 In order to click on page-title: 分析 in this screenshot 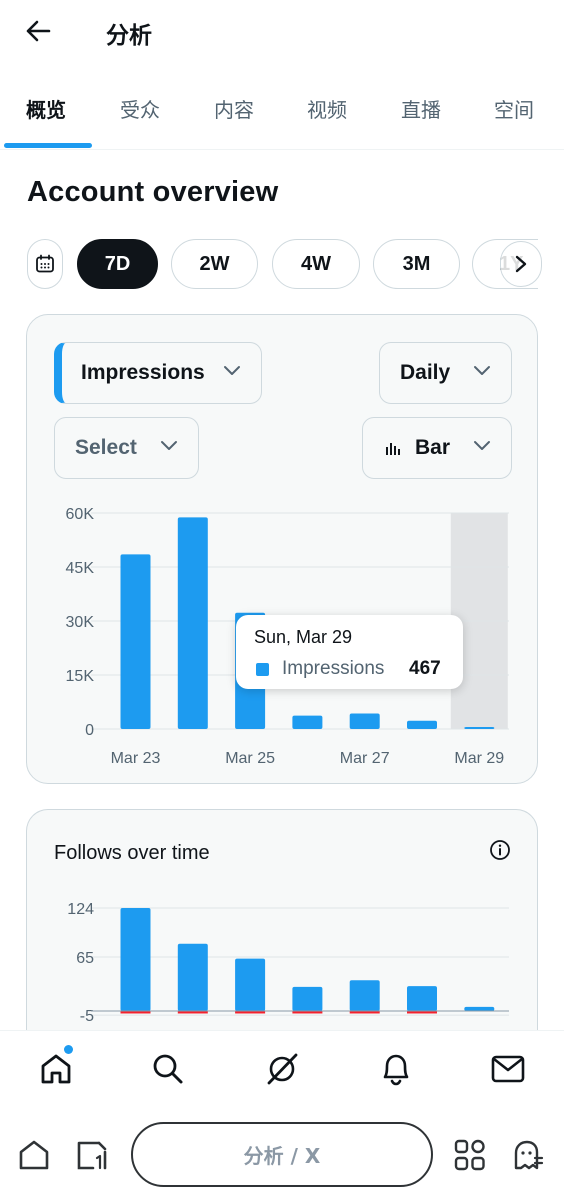, I will do `click(129, 36)`.